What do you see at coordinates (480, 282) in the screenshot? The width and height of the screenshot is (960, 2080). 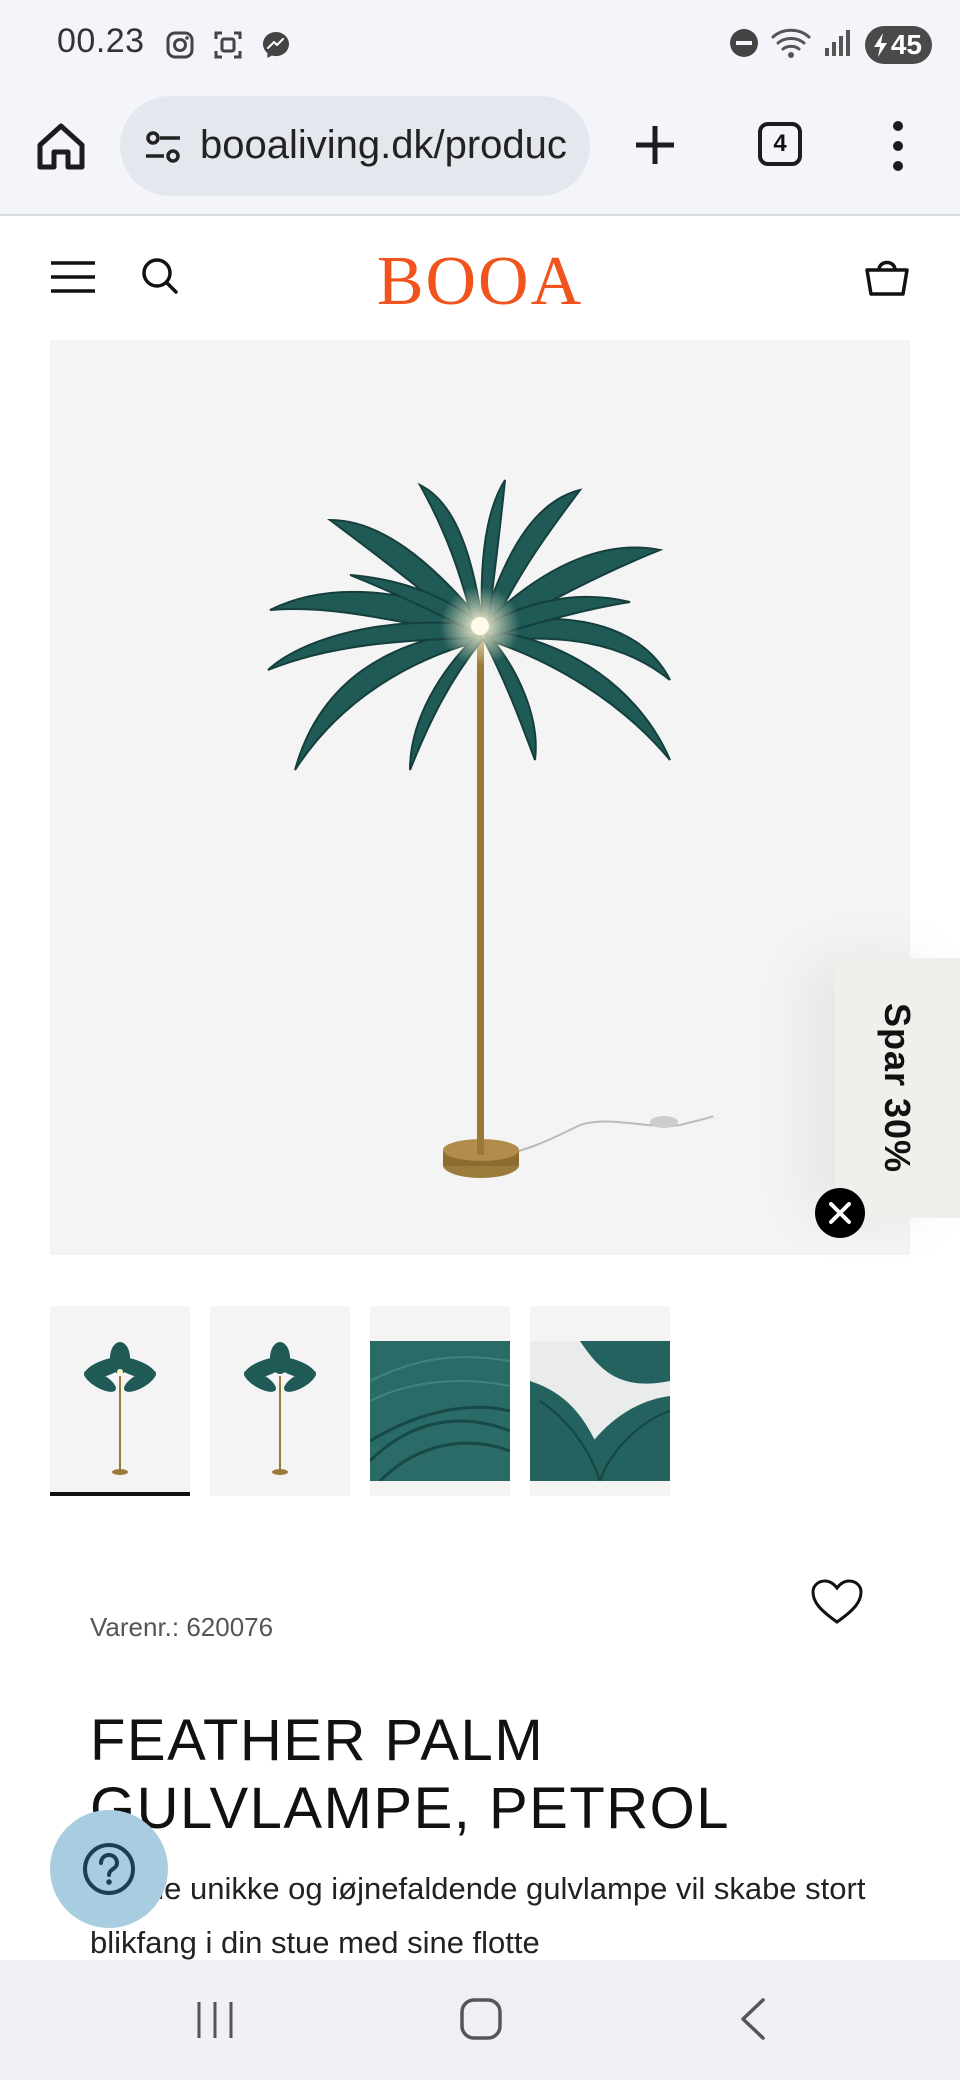 I see `site-logo: BOOA` at bounding box center [480, 282].